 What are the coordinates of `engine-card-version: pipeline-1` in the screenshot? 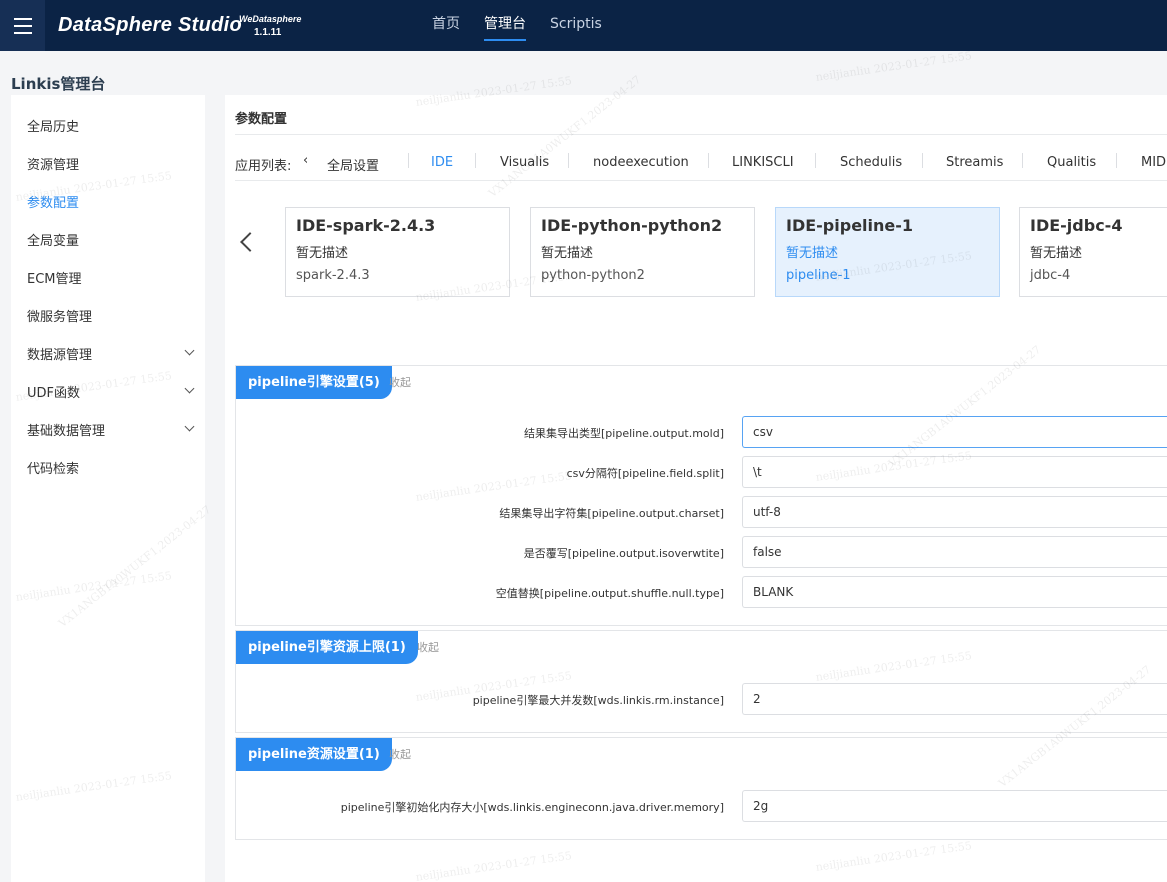 It's located at (818, 275).